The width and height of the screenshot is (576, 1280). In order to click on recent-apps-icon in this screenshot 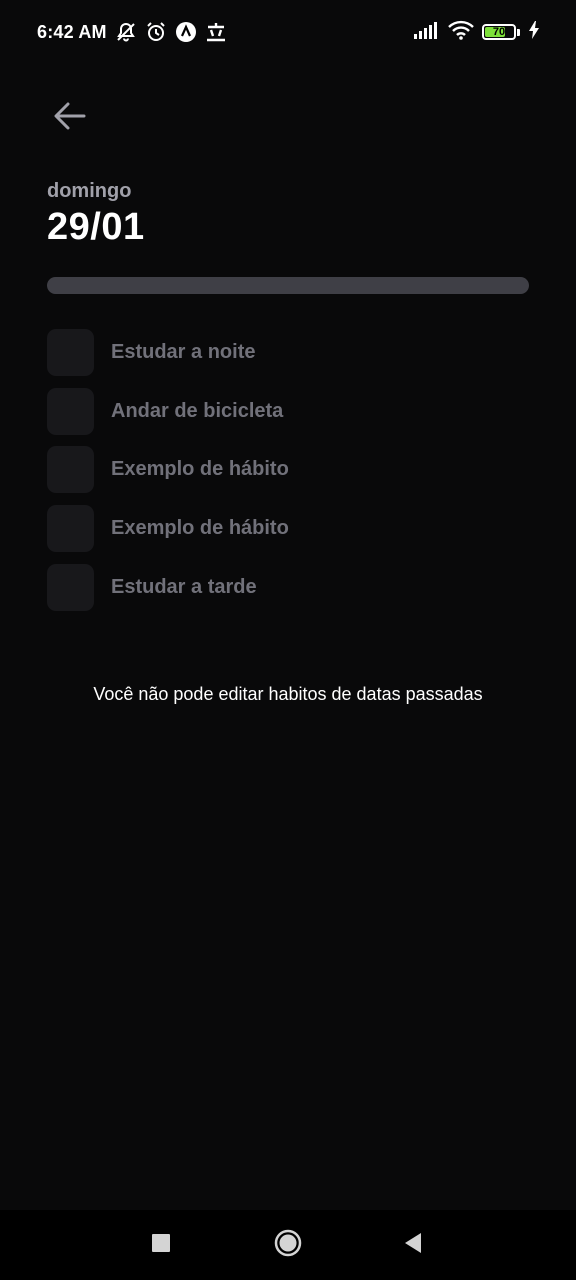, I will do `click(161, 1245)`.